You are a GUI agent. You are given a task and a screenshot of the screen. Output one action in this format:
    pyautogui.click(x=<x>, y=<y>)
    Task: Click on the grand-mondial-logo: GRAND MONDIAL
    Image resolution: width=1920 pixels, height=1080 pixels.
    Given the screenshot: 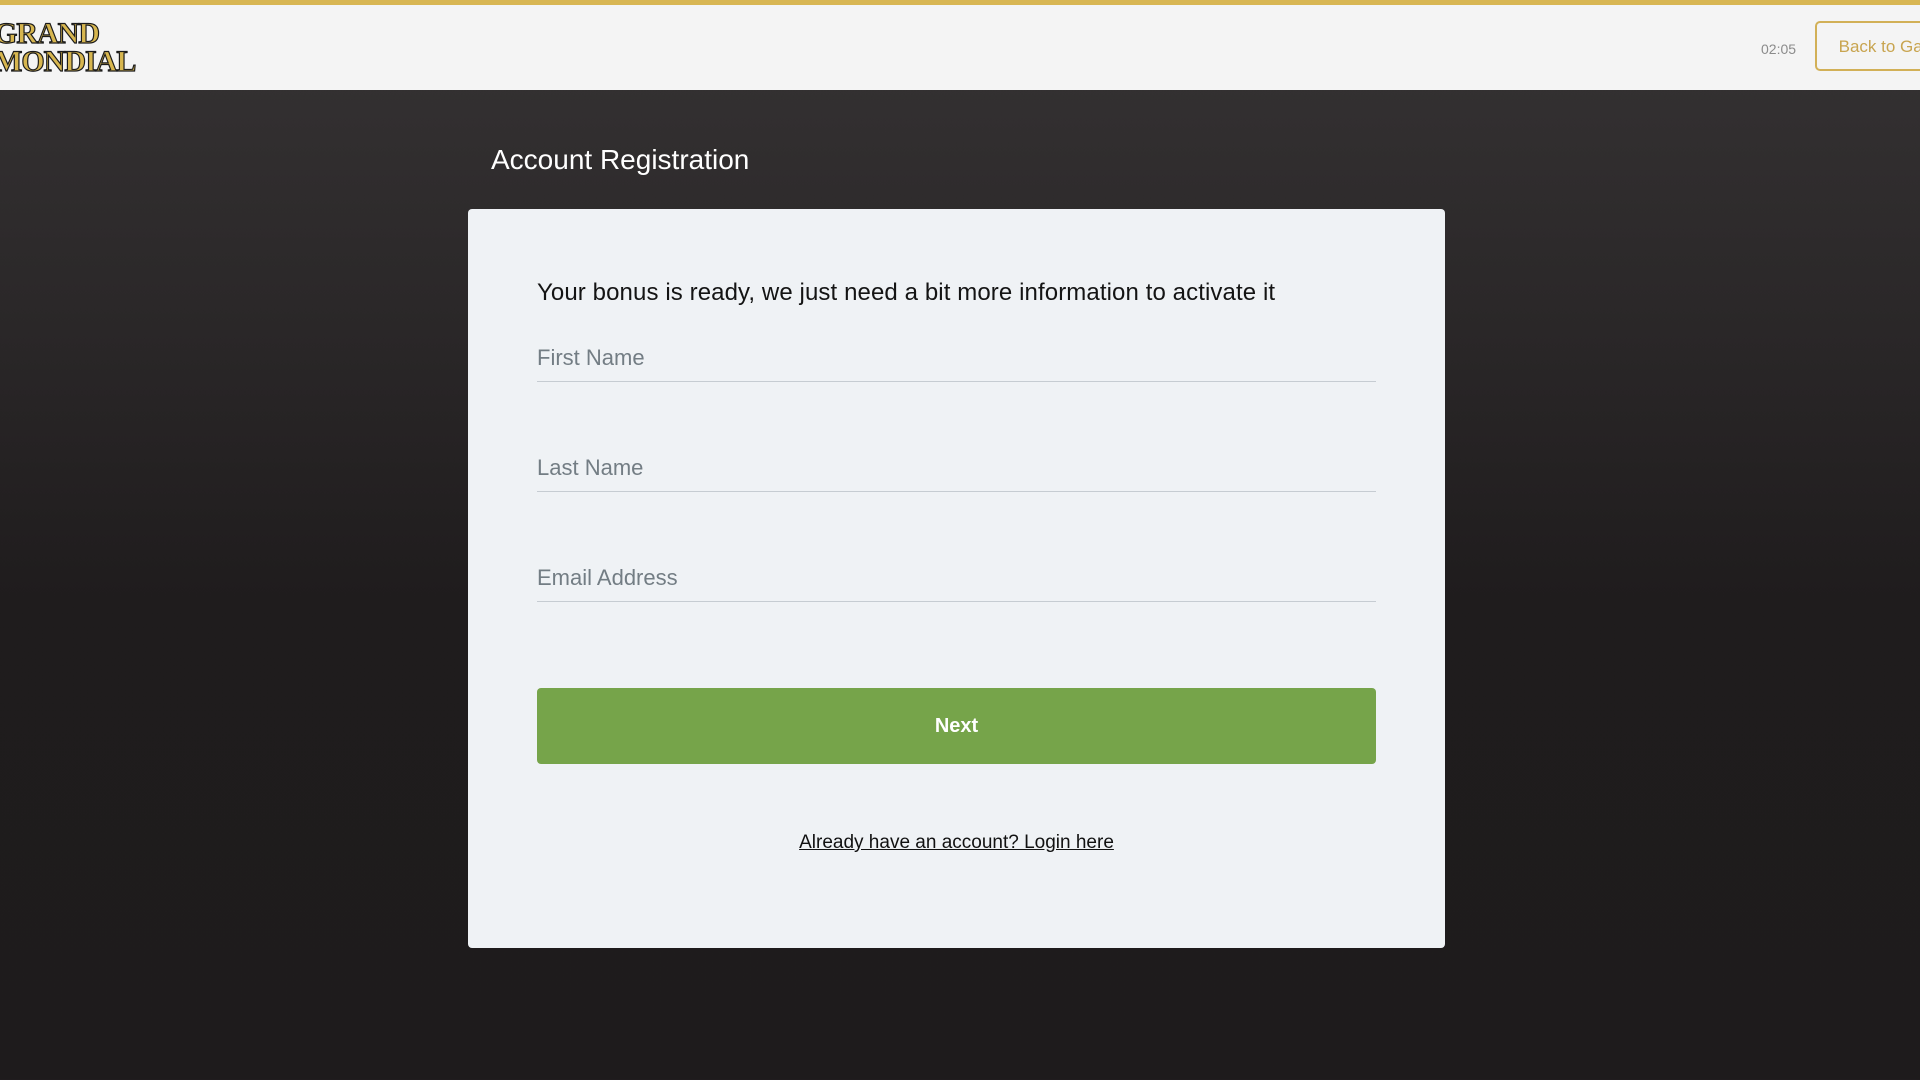 What is the action you would take?
    pyautogui.click(x=68, y=47)
    